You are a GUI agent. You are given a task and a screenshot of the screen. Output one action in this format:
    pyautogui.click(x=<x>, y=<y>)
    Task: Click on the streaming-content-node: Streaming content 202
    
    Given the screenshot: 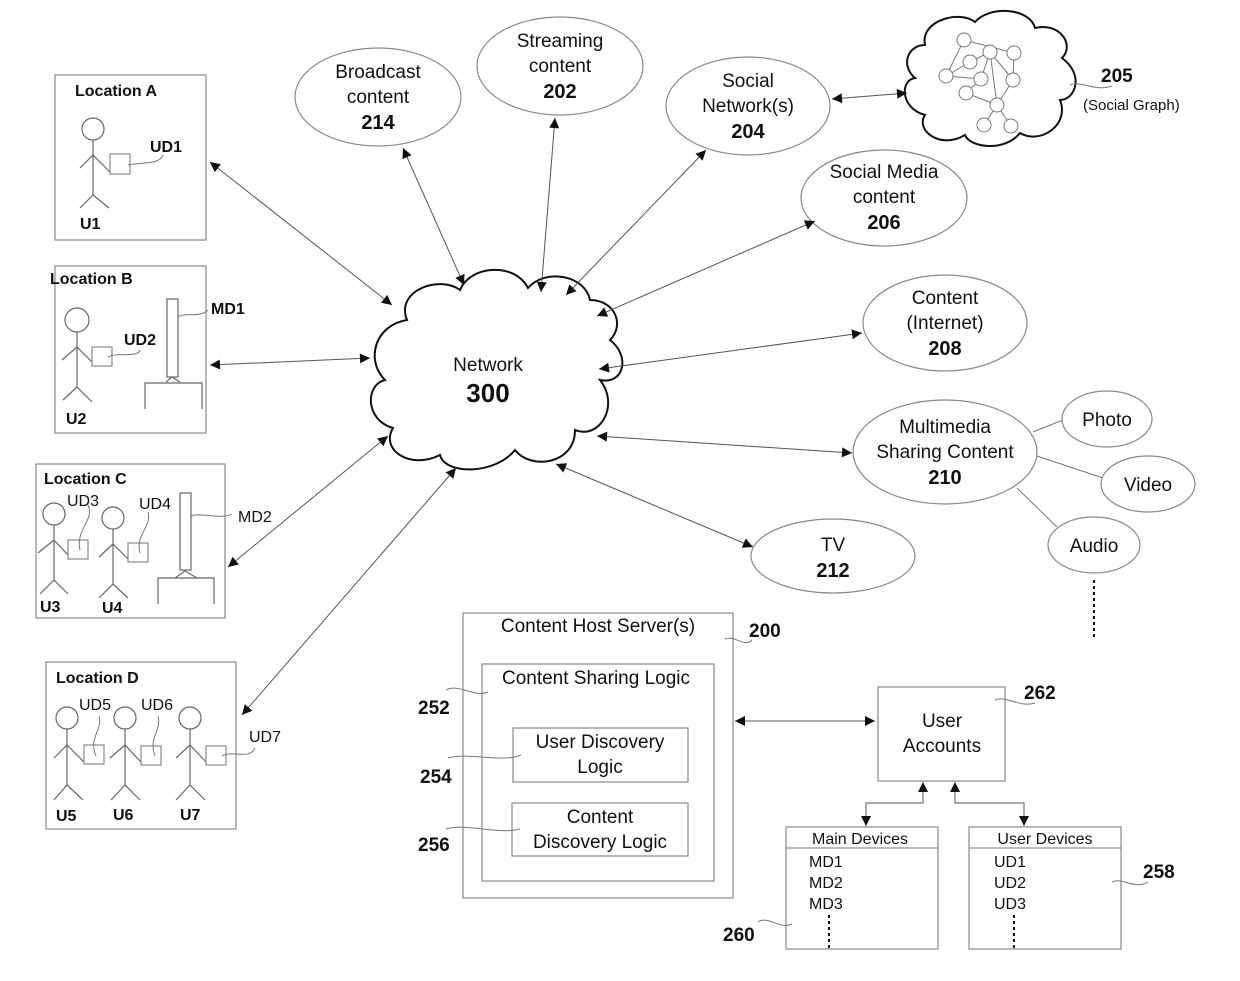 What is the action you would take?
    pyautogui.click(x=560, y=66)
    